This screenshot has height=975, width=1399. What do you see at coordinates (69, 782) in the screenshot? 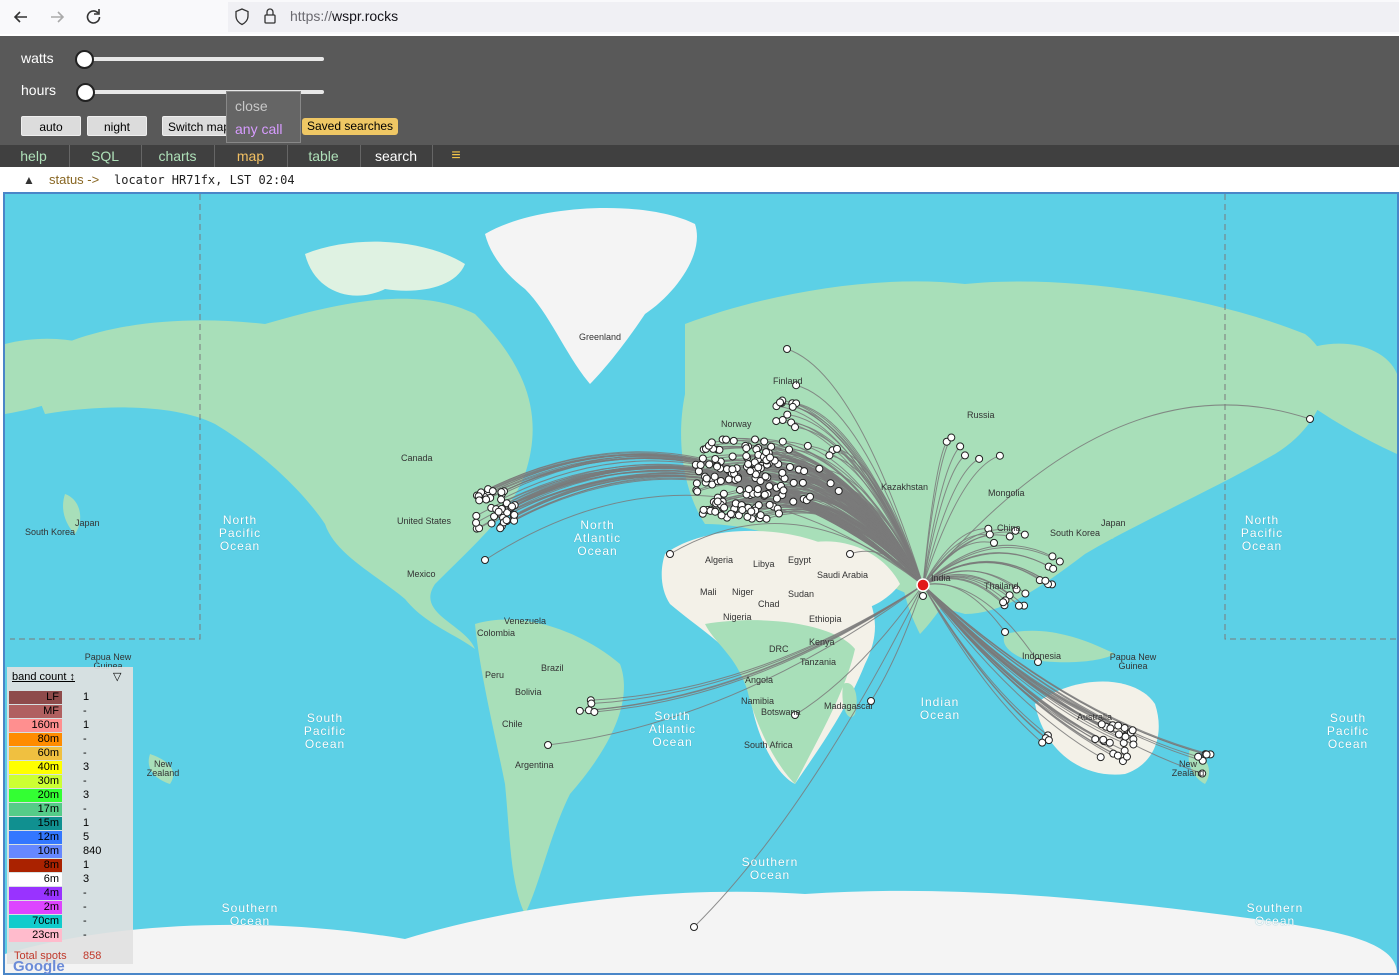
I see `band-row: 30m -` at bounding box center [69, 782].